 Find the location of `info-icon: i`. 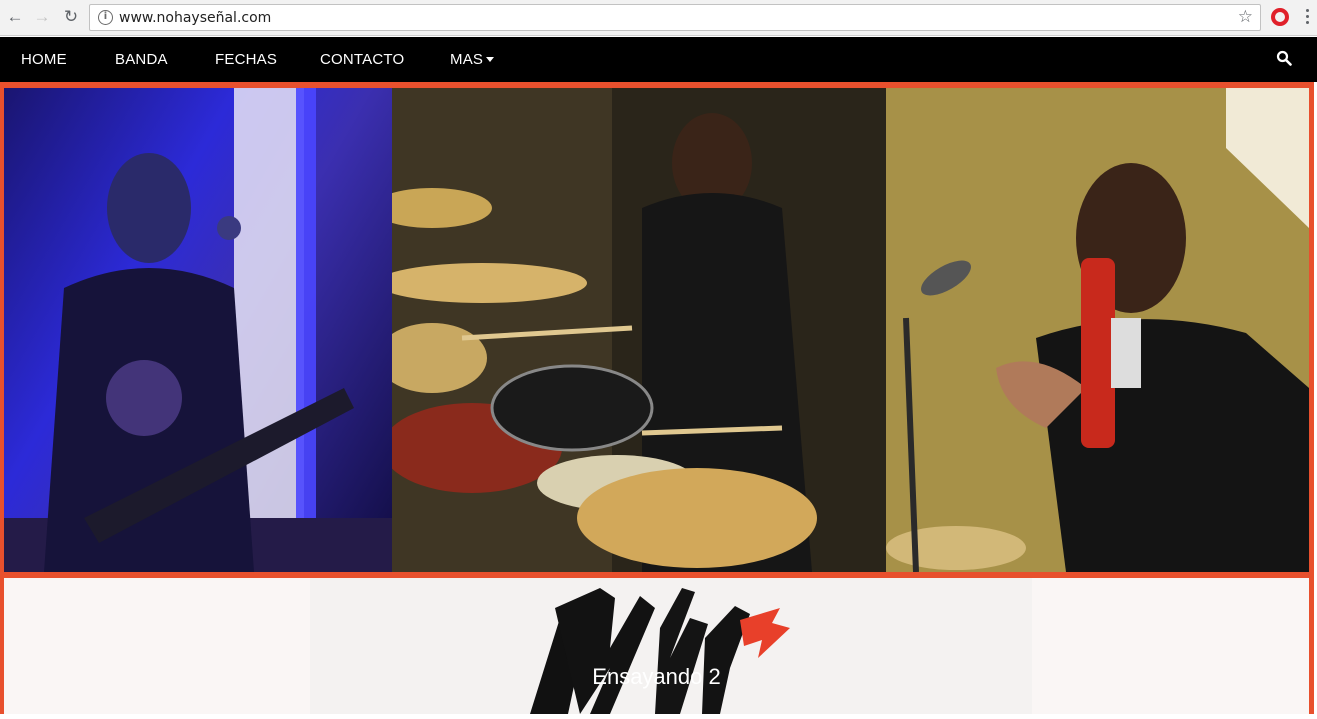

info-icon: i is located at coordinates (105, 17).